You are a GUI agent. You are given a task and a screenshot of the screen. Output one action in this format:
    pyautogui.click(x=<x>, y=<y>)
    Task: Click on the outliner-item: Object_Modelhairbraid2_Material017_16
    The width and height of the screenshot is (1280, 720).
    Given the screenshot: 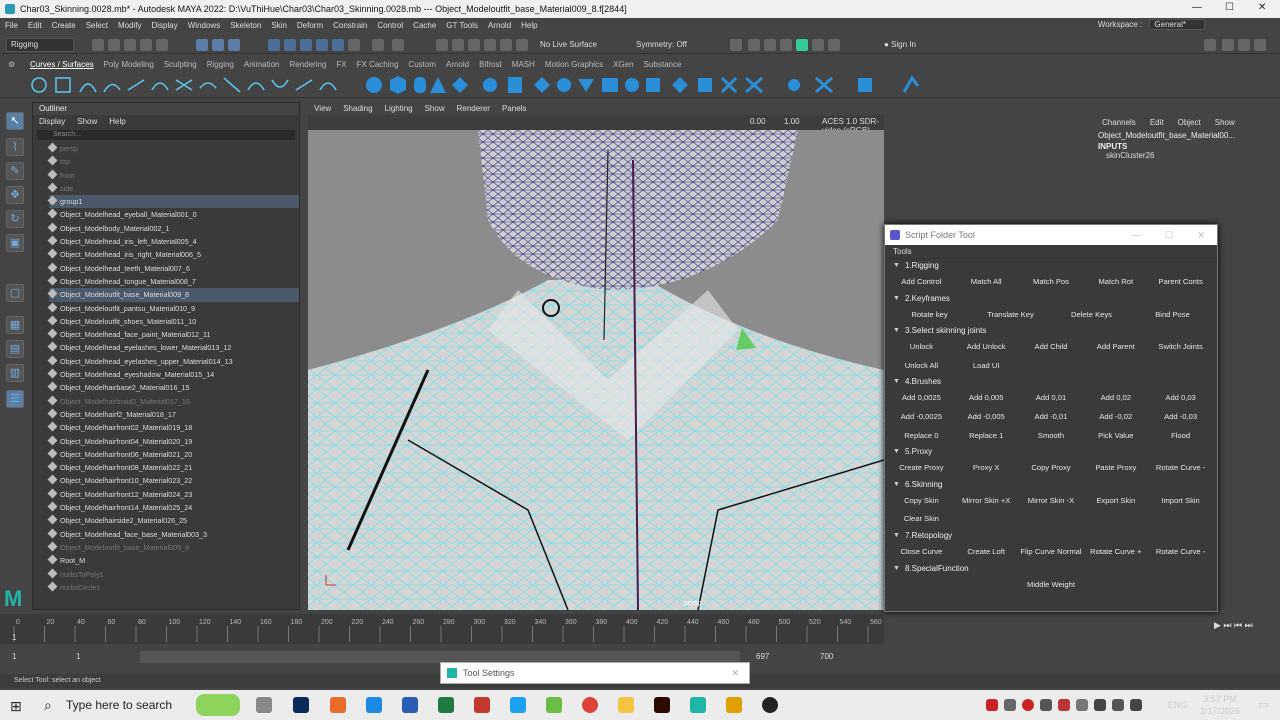 What is the action you would take?
    pyautogui.click(x=173, y=401)
    